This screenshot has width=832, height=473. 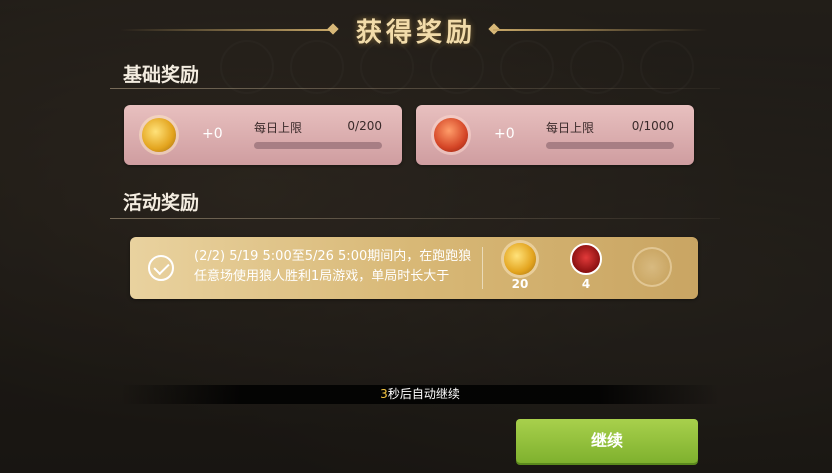 I want to click on countdown-number: 3, so click(x=384, y=394).